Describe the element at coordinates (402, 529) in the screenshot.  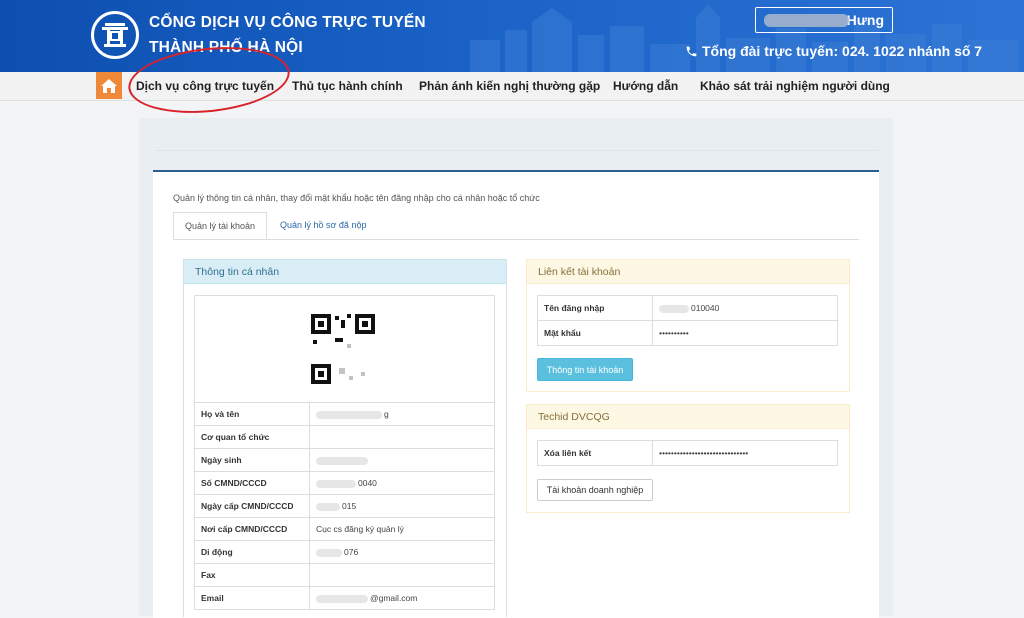
I see `field-value: Cục cs đăng ký quản lý` at that location.